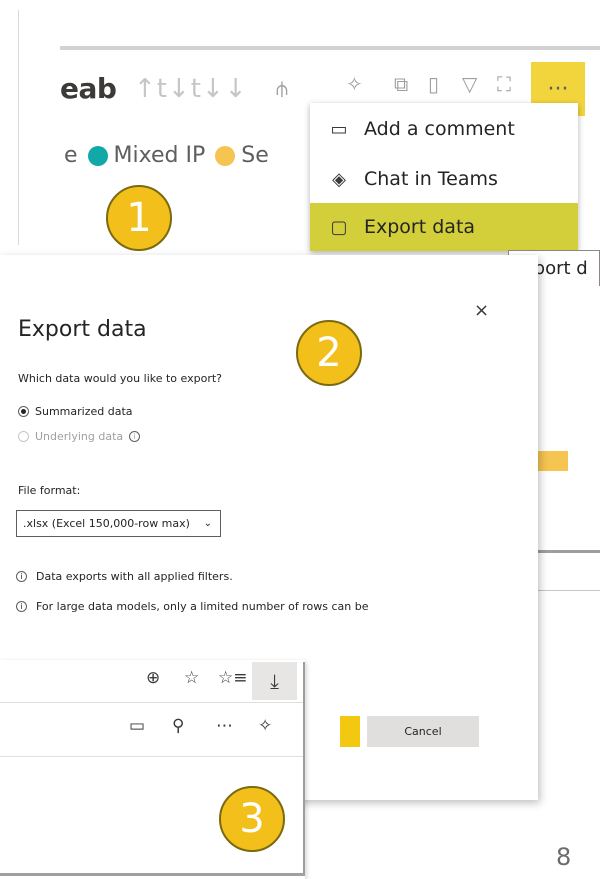  What do you see at coordinates (23, 411) in the screenshot?
I see `radio-selected-icon` at bounding box center [23, 411].